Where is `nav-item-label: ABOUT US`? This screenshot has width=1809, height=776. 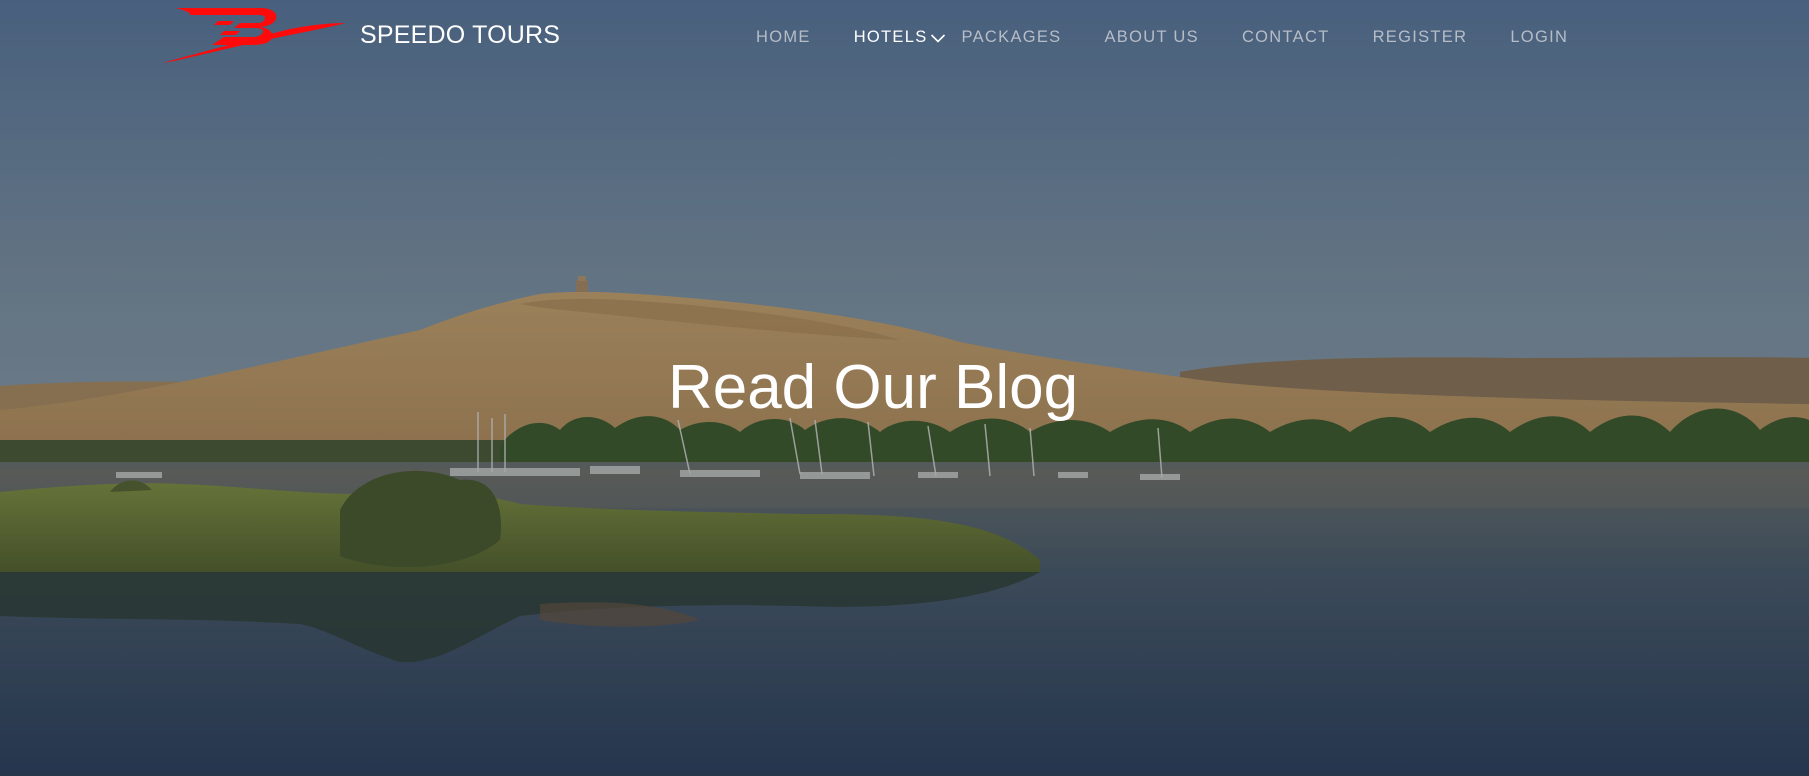
nav-item-label: ABOUT US is located at coordinates (1151, 37).